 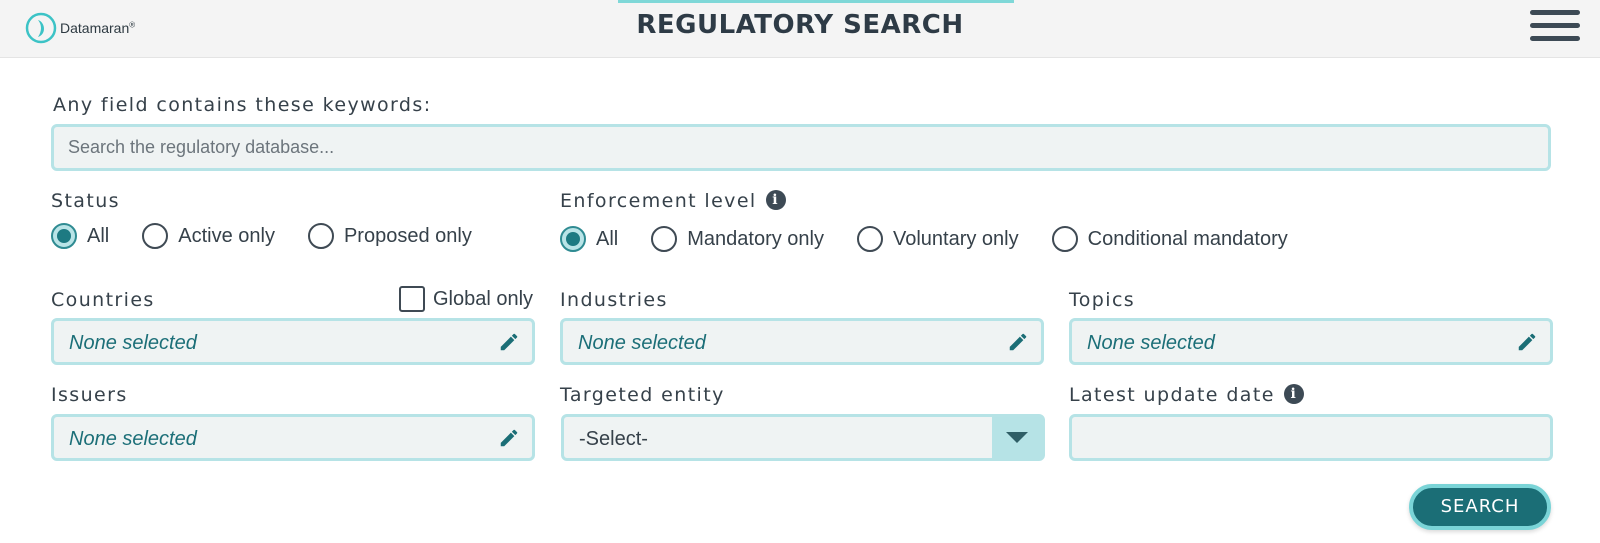 What do you see at coordinates (85, 201) in the screenshot?
I see `status-label: Status` at bounding box center [85, 201].